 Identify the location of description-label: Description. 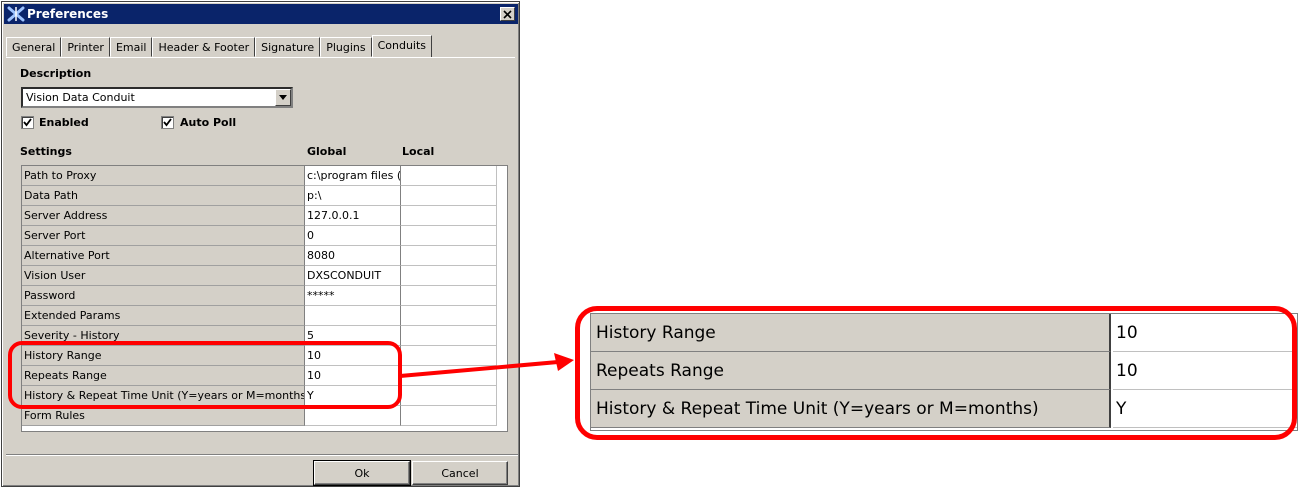
(56, 73).